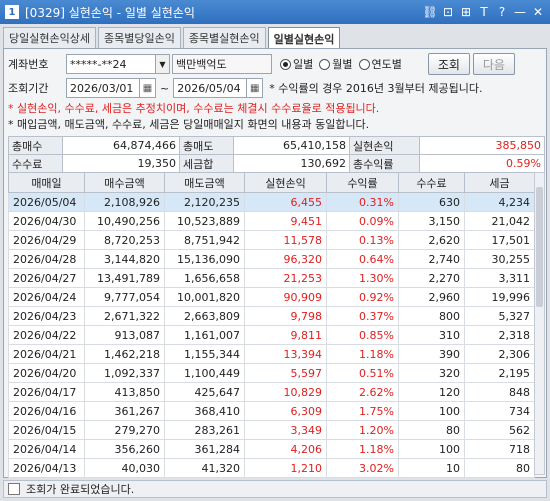 The image size is (550, 501). What do you see at coordinates (204, 182) in the screenshot?
I see `column-header: 매도금액` at bounding box center [204, 182].